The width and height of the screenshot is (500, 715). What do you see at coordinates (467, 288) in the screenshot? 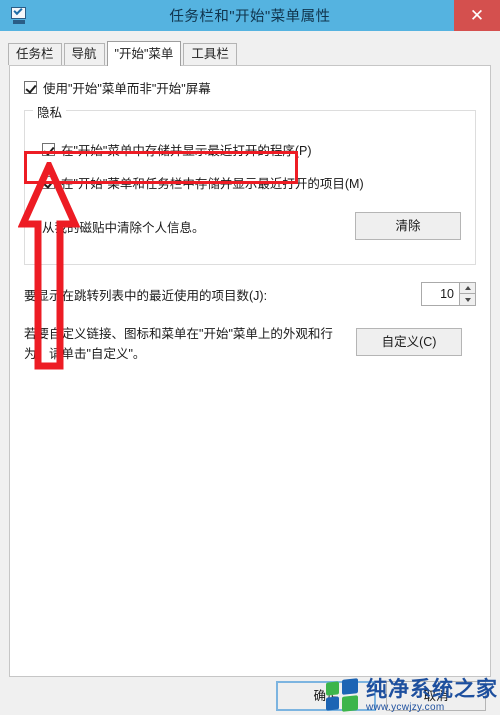
I see `stepper-up-icon` at bounding box center [467, 288].